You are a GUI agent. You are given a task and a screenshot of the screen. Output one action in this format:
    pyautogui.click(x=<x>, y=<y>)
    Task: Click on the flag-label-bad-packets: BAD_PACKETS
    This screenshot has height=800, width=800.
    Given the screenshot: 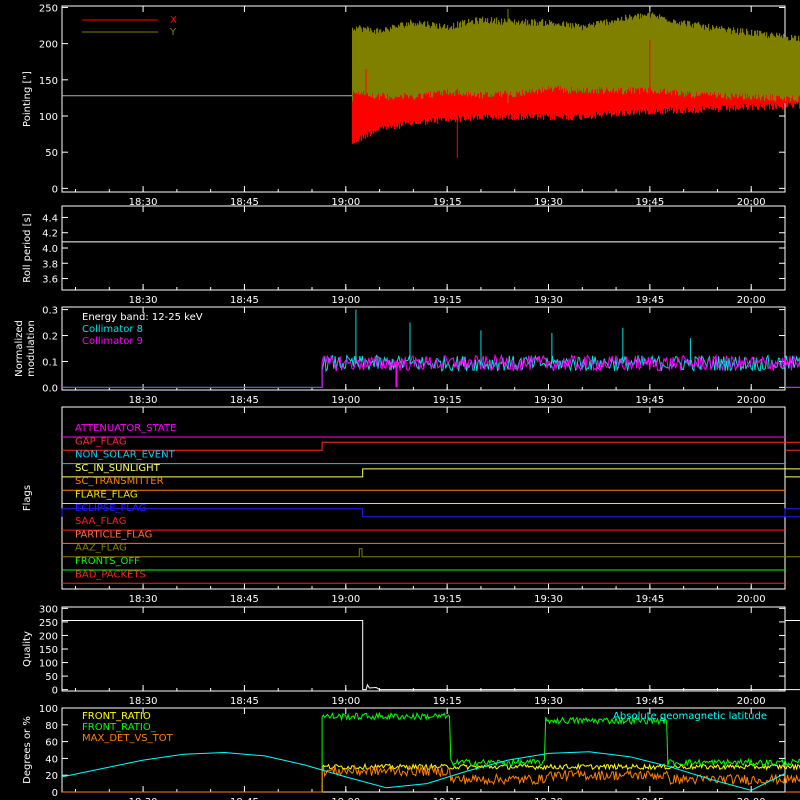 What is the action you would take?
    pyautogui.click(x=110, y=574)
    